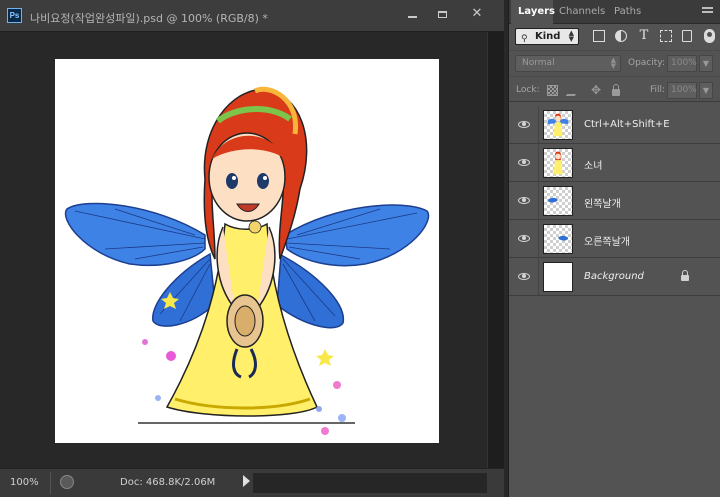 The width and height of the screenshot is (720, 497). I want to click on opacity-slider-arrow-icon: ▼, so click(706, 63).